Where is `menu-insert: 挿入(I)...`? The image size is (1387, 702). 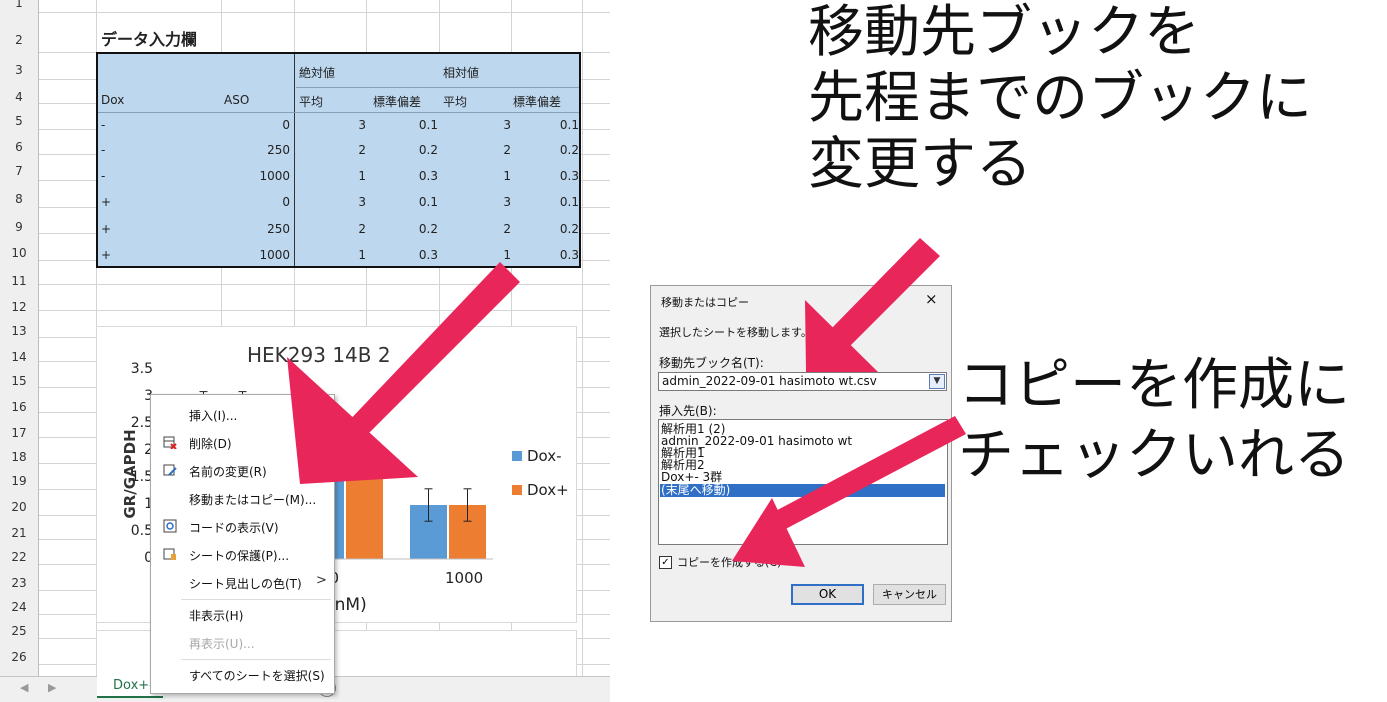 menu-insert: 挿入(I)... is located at coordinates (213, 415).